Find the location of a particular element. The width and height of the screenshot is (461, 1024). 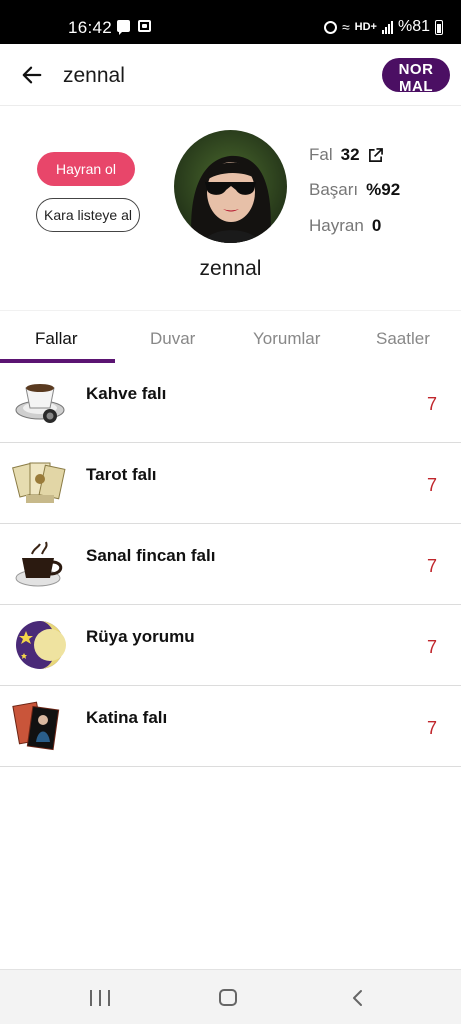

app-notification-icon is located at coordinates (144, 26).